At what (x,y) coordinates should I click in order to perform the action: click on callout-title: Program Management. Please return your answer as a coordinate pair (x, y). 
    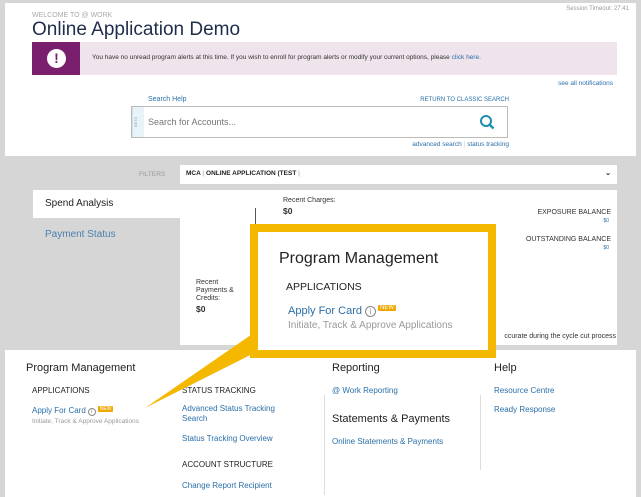
    Looking at the image, I should click on (359, 258).